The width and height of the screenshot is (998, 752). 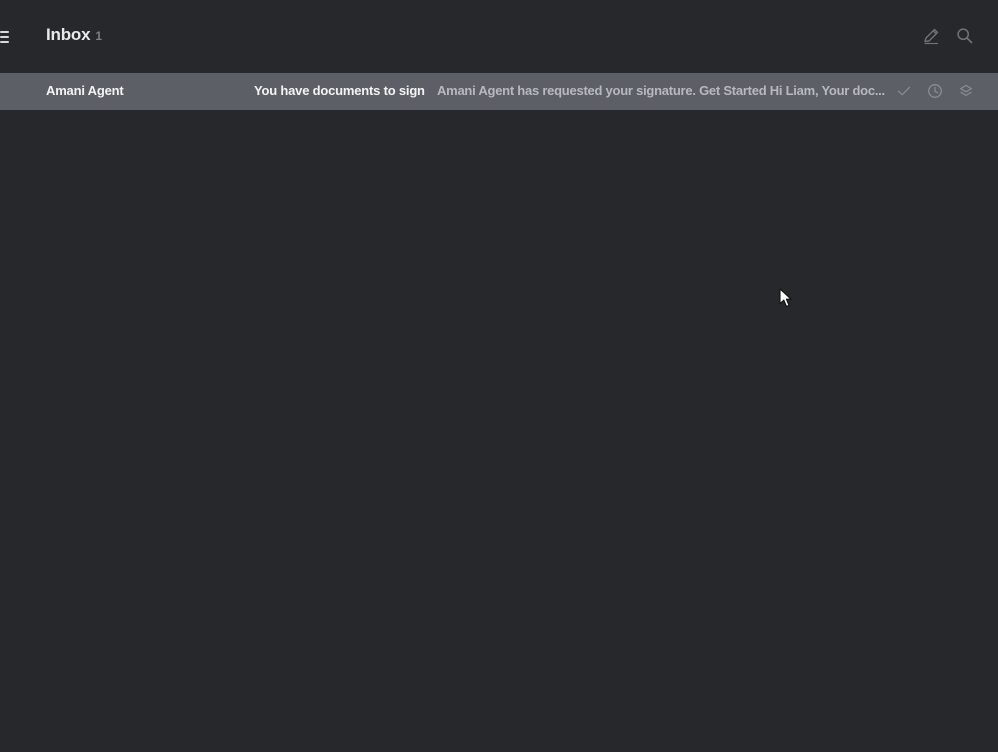 I want to click on snooze-icon-graphic, so click(x=935, y=91).